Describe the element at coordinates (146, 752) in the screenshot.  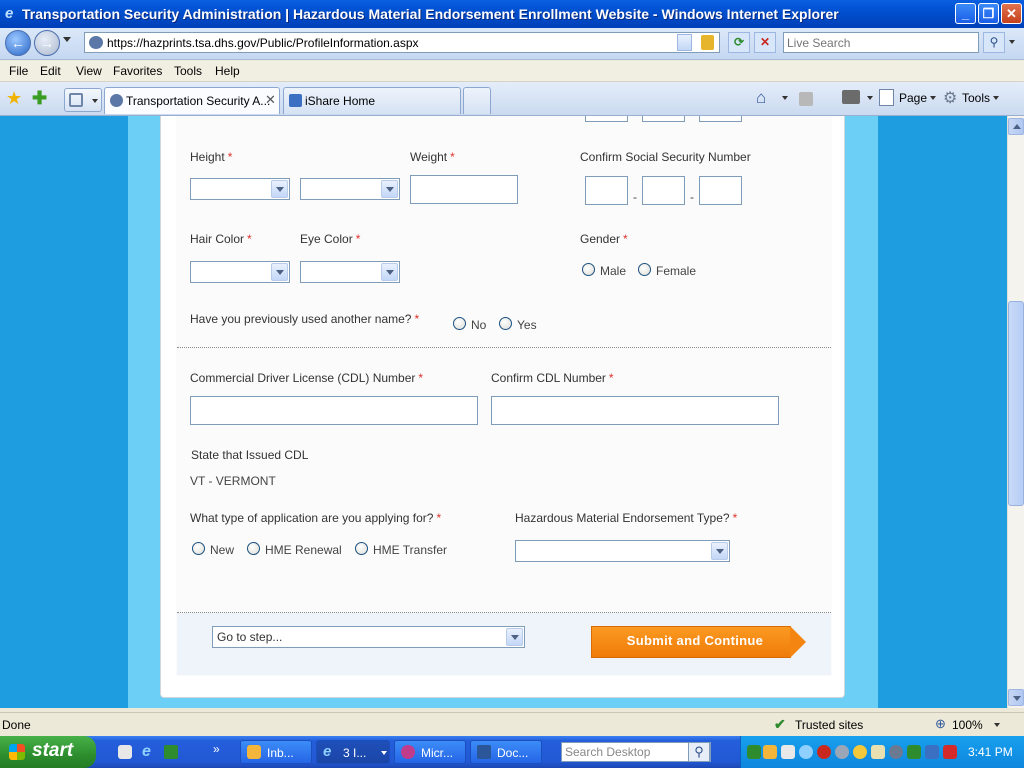
I see `ie-quicklaunch-icon: e` at that location.